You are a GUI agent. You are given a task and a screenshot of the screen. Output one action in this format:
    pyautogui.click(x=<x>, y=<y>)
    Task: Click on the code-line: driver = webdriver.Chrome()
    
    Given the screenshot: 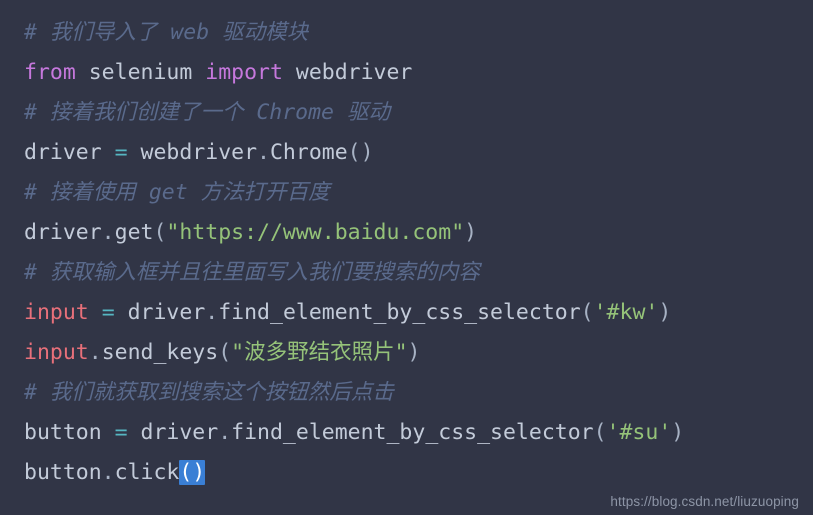 What is the action you would take?
    pyautogui.click(x=406, y=153)
    